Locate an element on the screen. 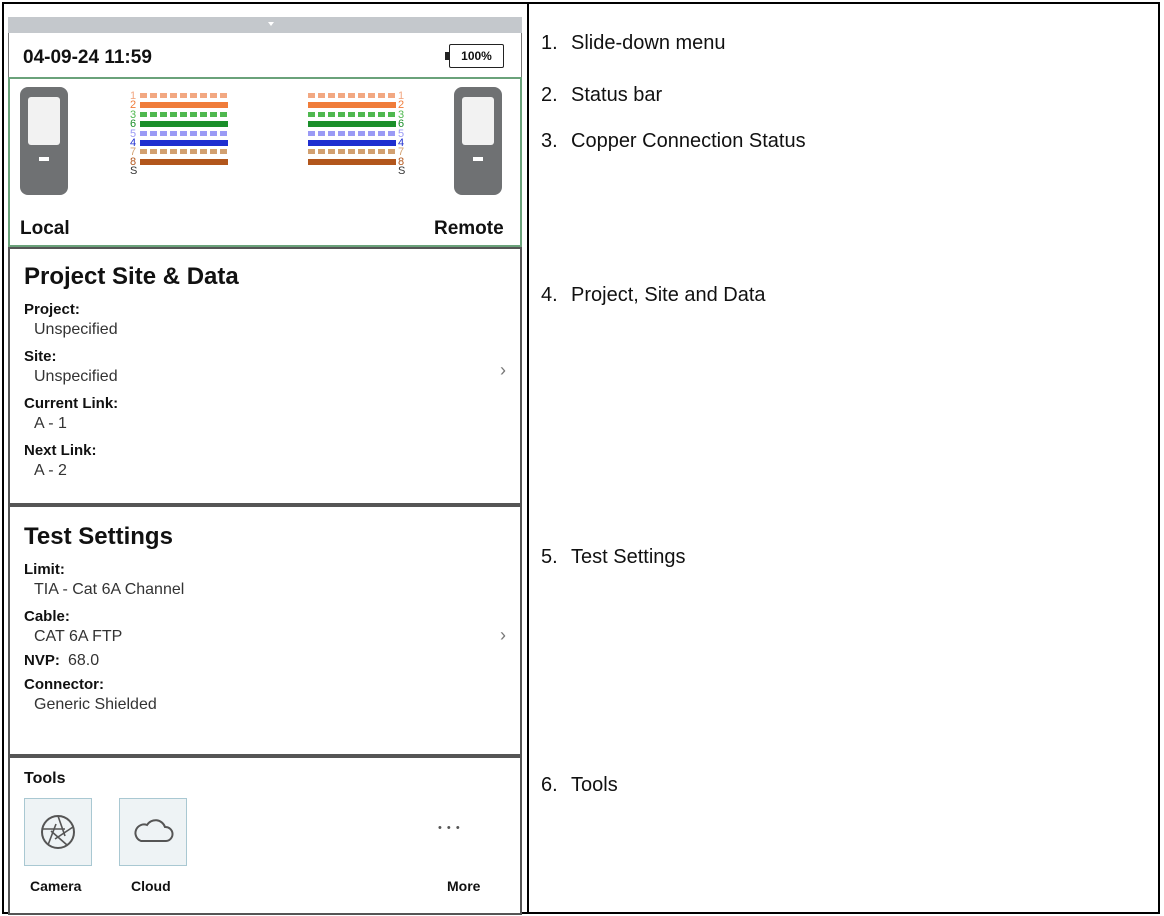  cloud-tool-button is located at coordinates (153, 832).